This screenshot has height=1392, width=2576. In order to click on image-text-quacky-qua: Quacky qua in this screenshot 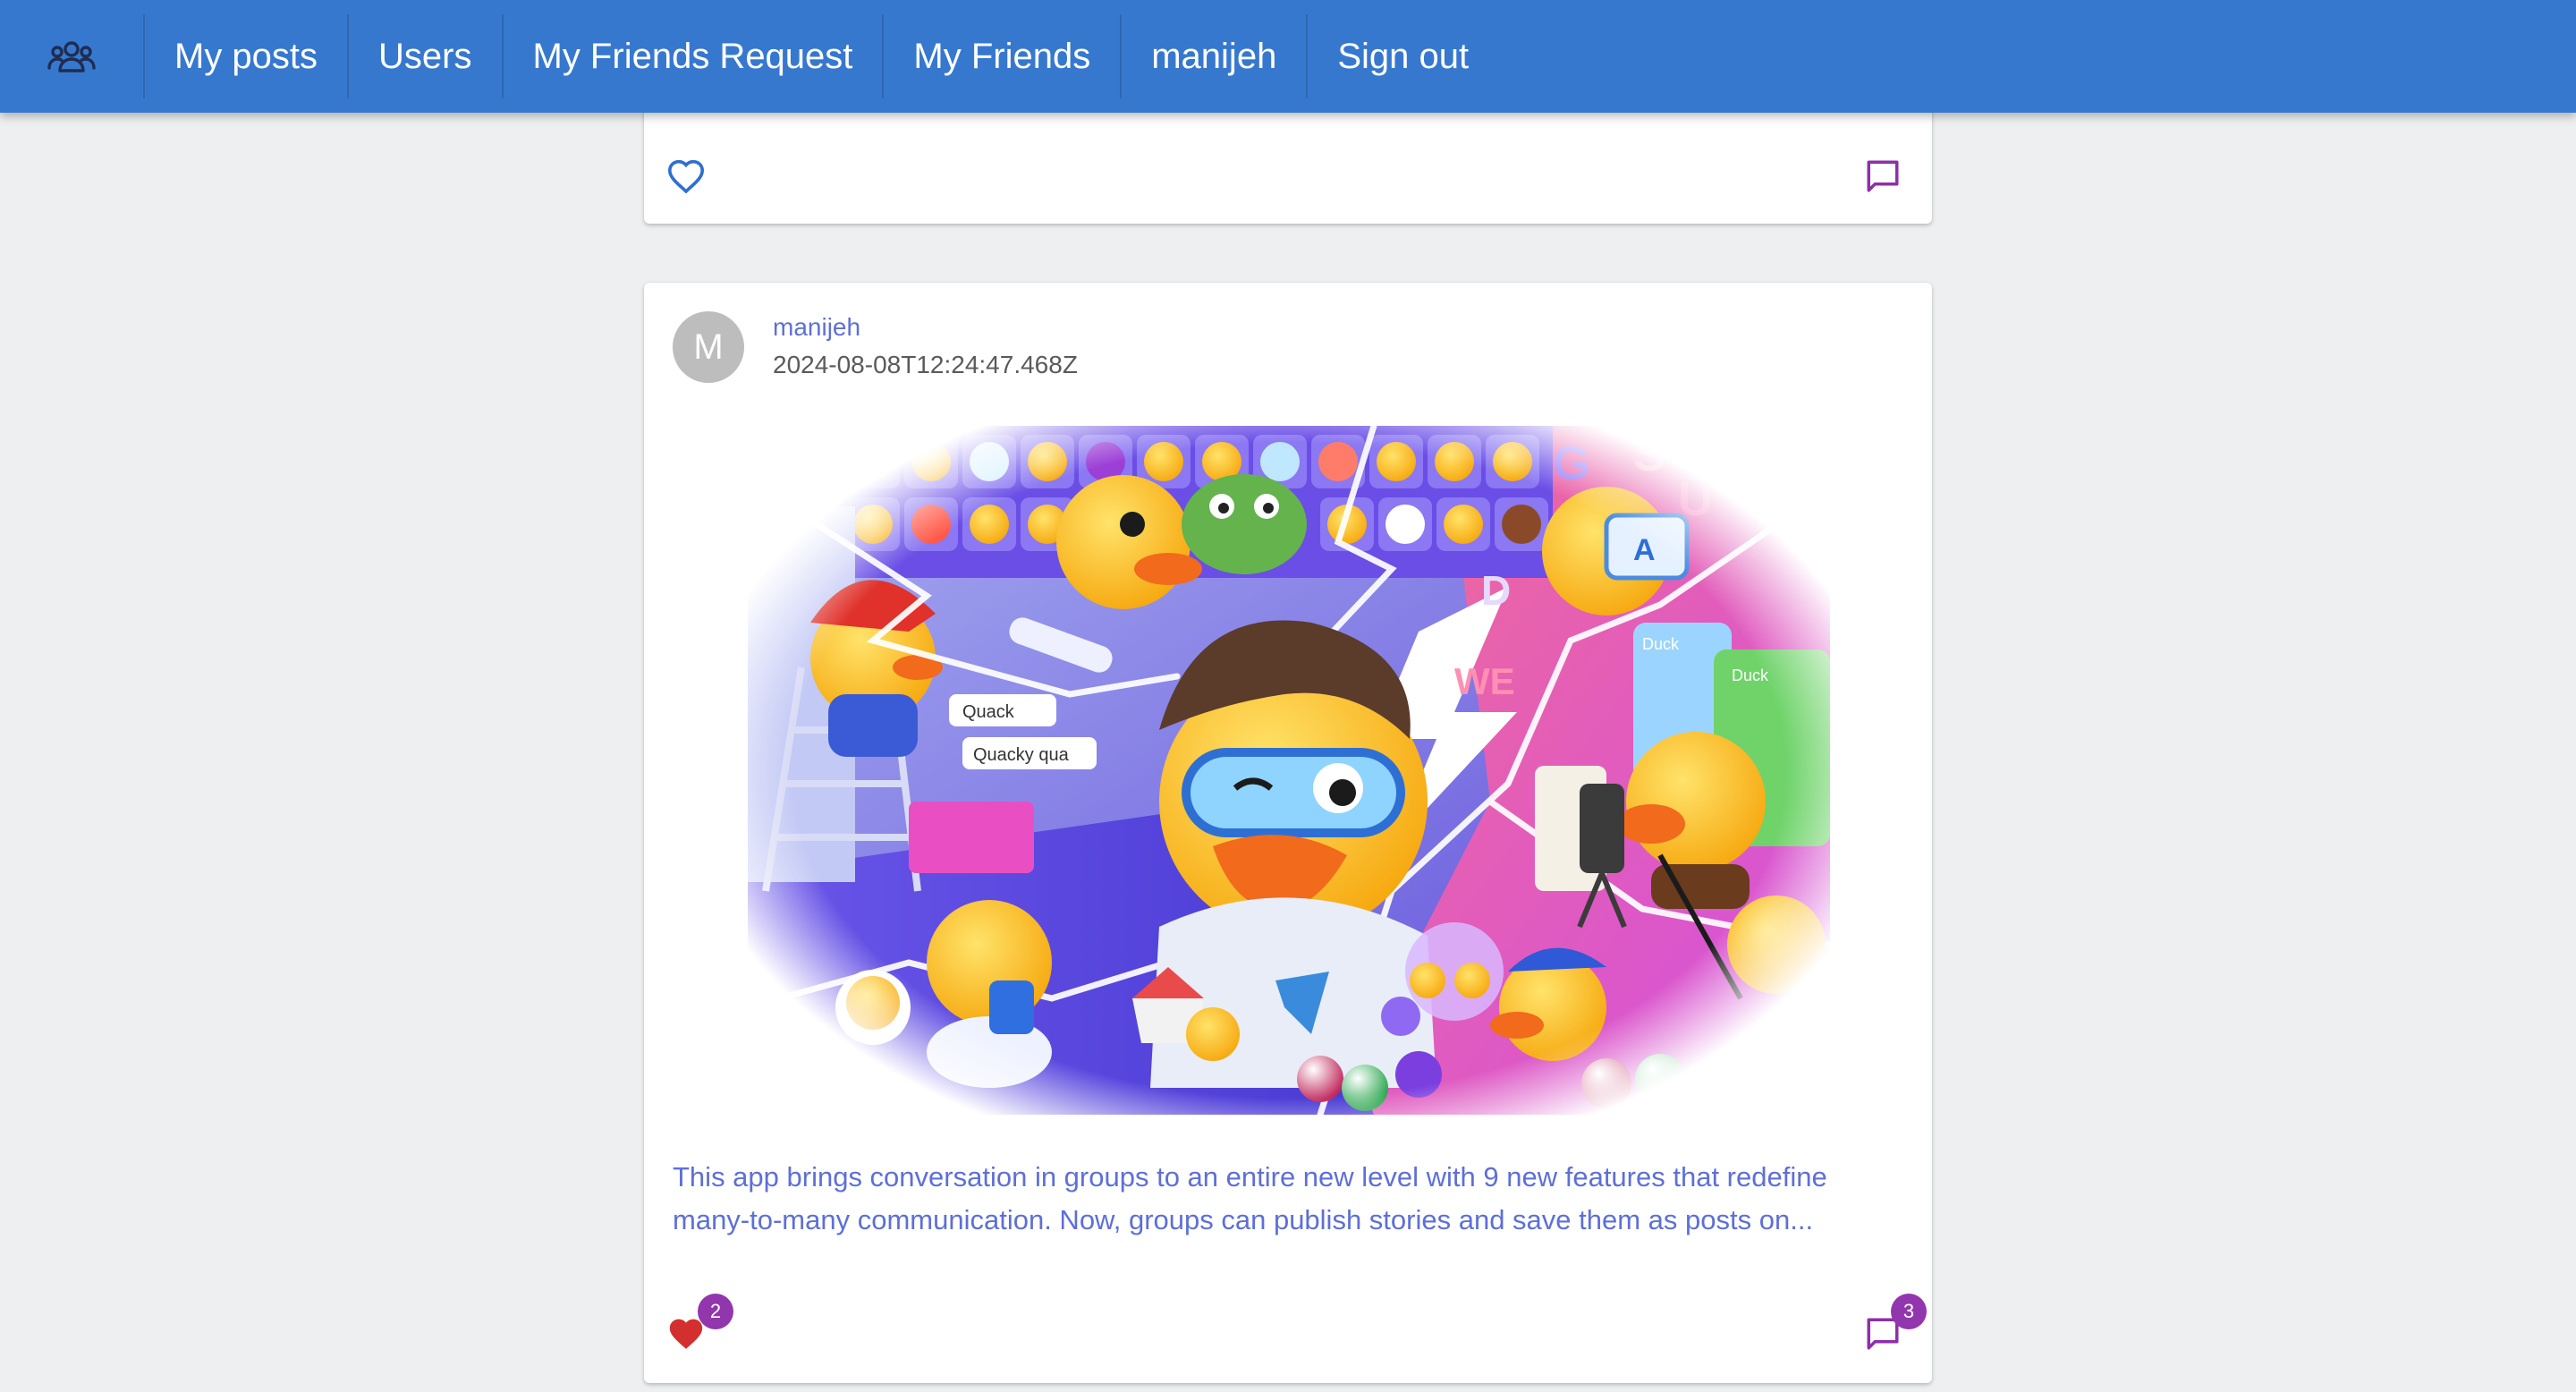, I will do `click(1021, 755)`.